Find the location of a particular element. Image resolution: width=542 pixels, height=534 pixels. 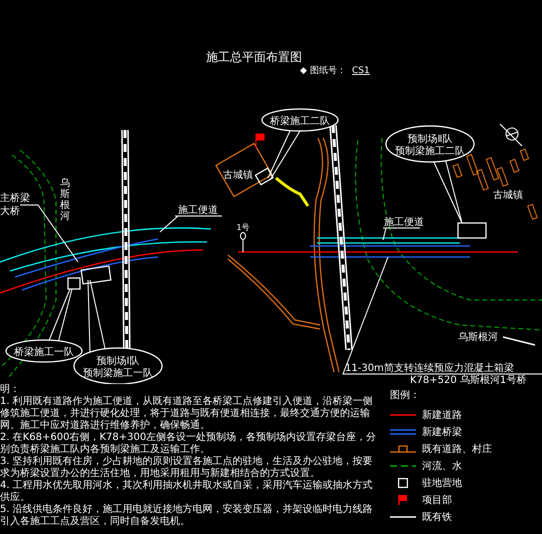

marker-drawing is located at coordinates (243, 242).